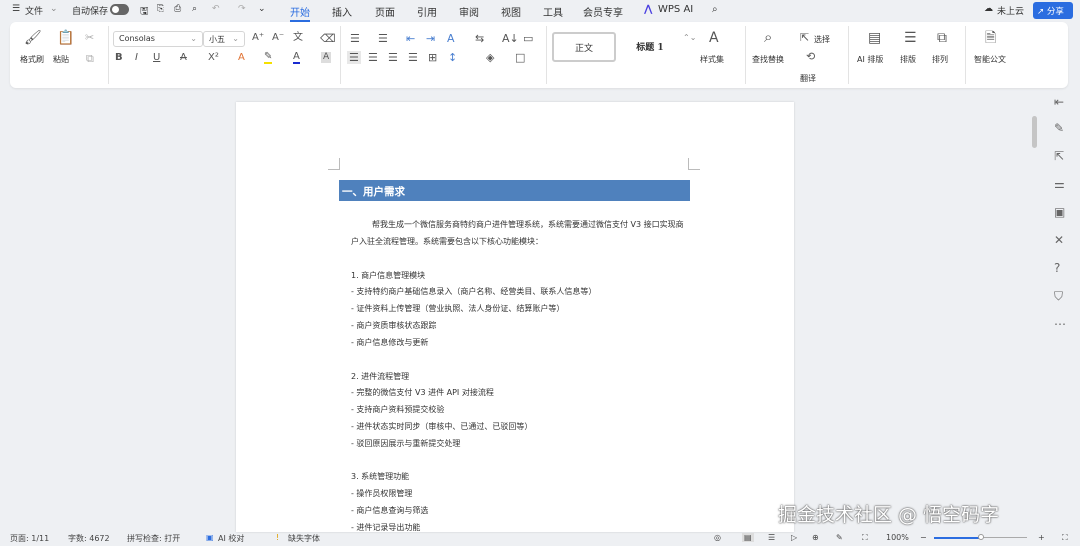  Describe the element at coordinates (748, 537) in the screenshot. I see `page-view-icon: ▤` at that location.